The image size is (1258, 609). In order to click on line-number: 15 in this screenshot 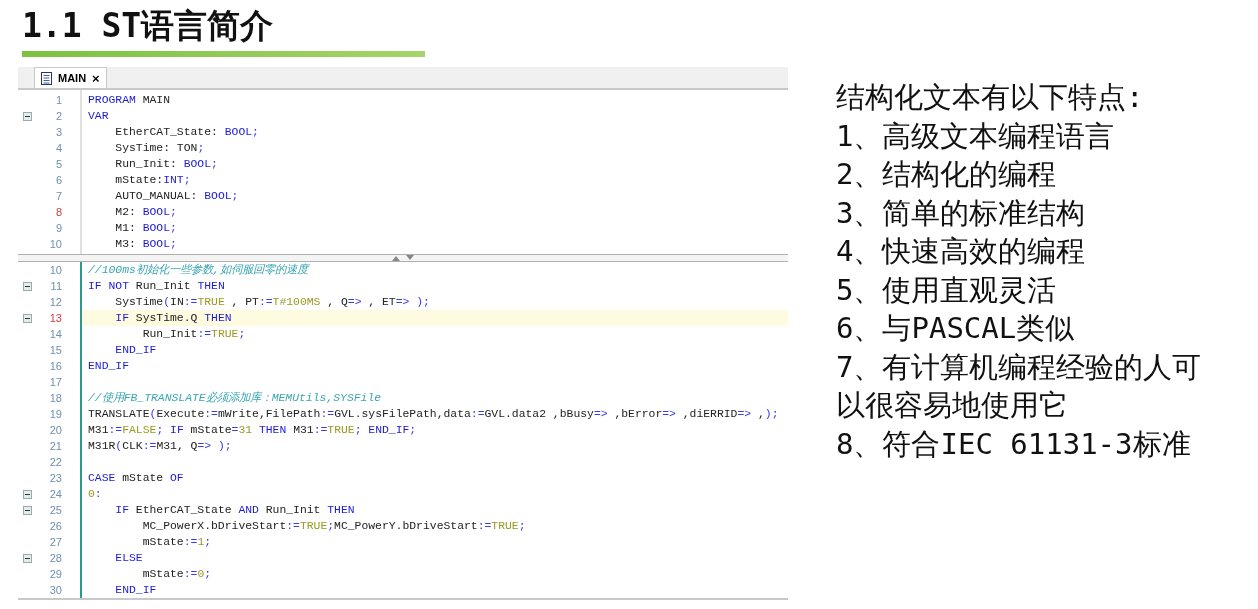, I will do `click(55, 350)`.